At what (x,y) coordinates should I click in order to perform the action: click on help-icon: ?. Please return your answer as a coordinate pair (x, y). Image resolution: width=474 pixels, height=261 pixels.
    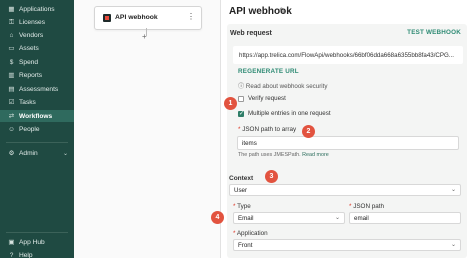
    Looking at the image, I should click on (11, 255).